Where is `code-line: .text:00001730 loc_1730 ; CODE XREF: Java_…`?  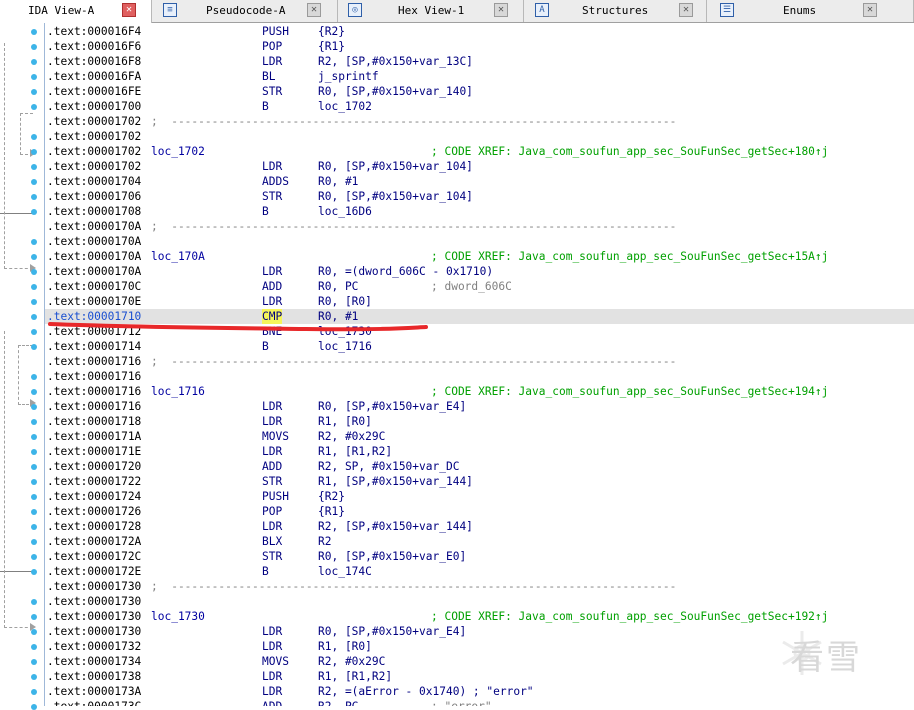
code-line: .text:00001730 loc_1730 ; CODE XREF: Java_… is located at coordinates (479, 616).